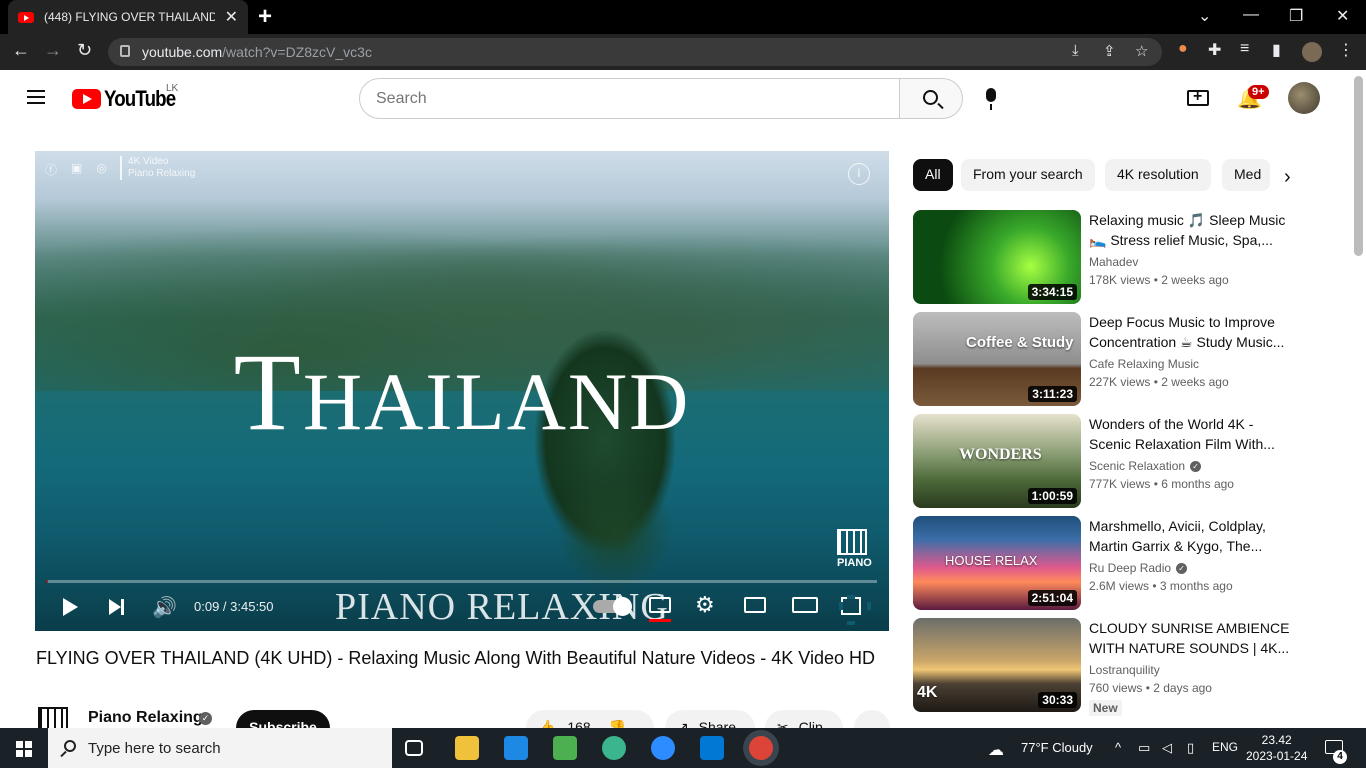  I want to click on address-bar: youtube.com/watch?v=DZ8zcV_vc3c ⤓ ⇪ ☆, so click(635, 52).